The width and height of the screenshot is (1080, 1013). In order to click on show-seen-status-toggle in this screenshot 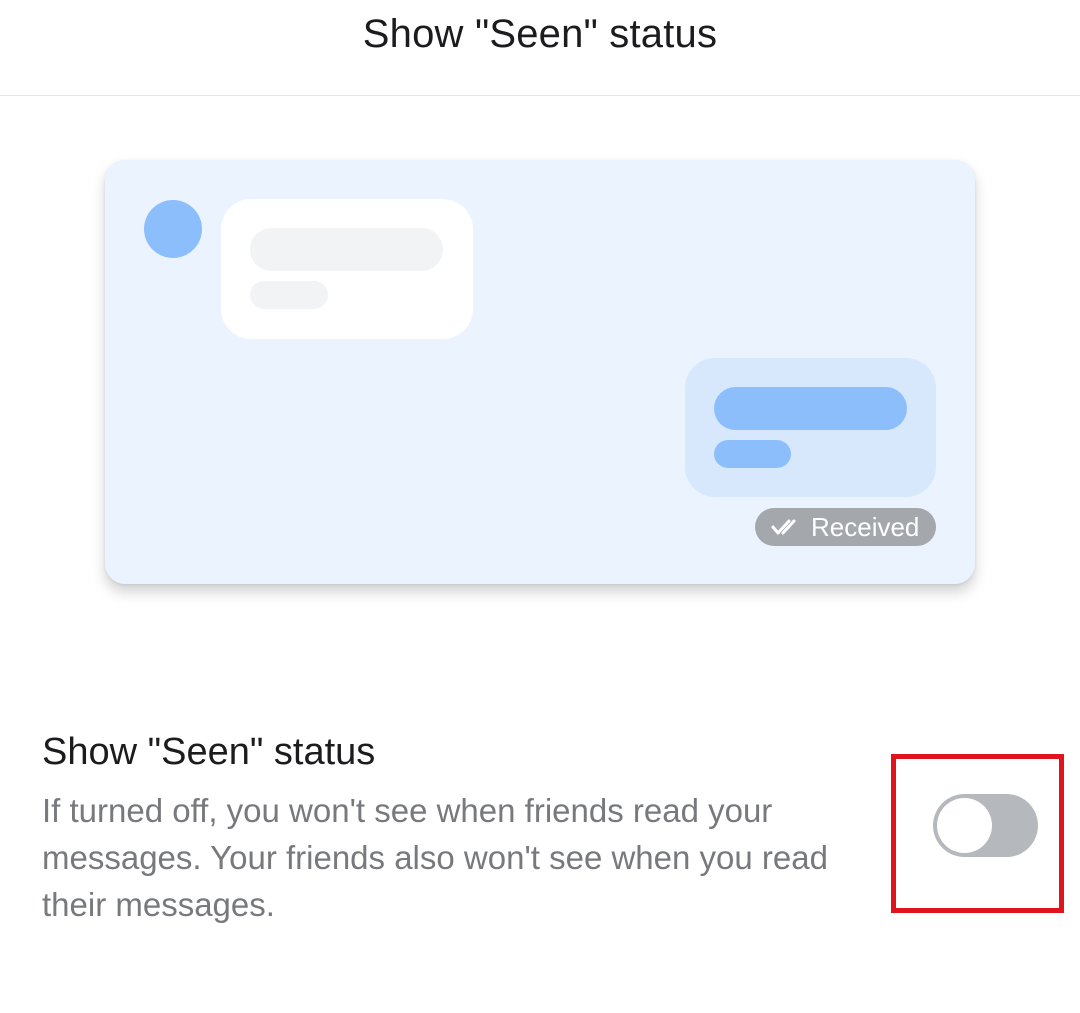, I will do `click(985, 825)`.